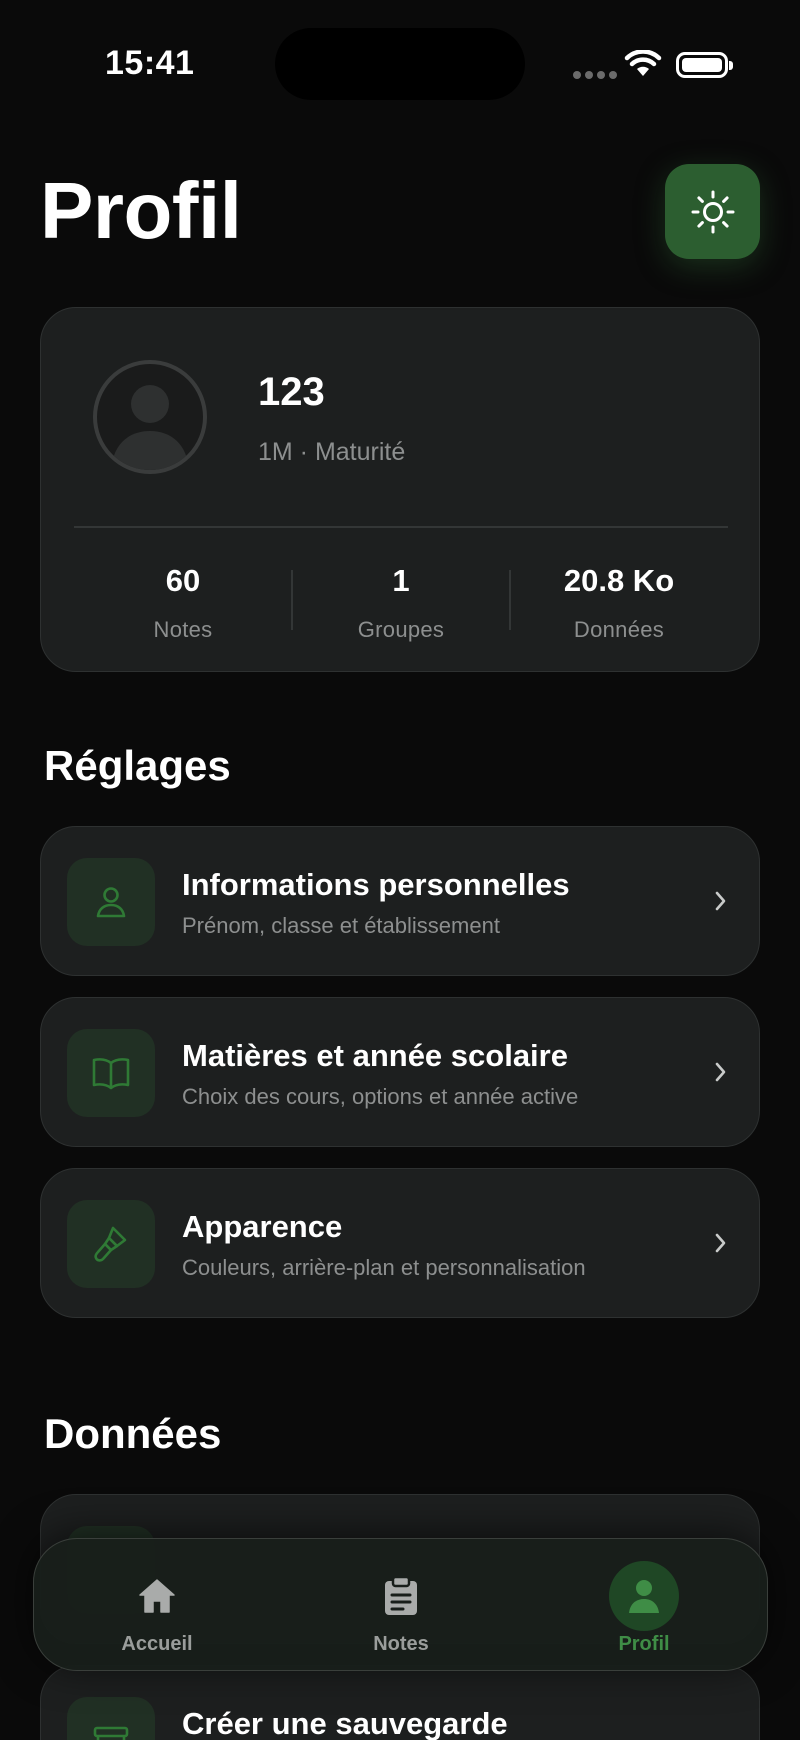 Image resolution: width=800 pixels, height=1740 pixels. Describe the element at coordinates (595, 75) in the screenshot. I see `cellular-signal-icon` at that location.